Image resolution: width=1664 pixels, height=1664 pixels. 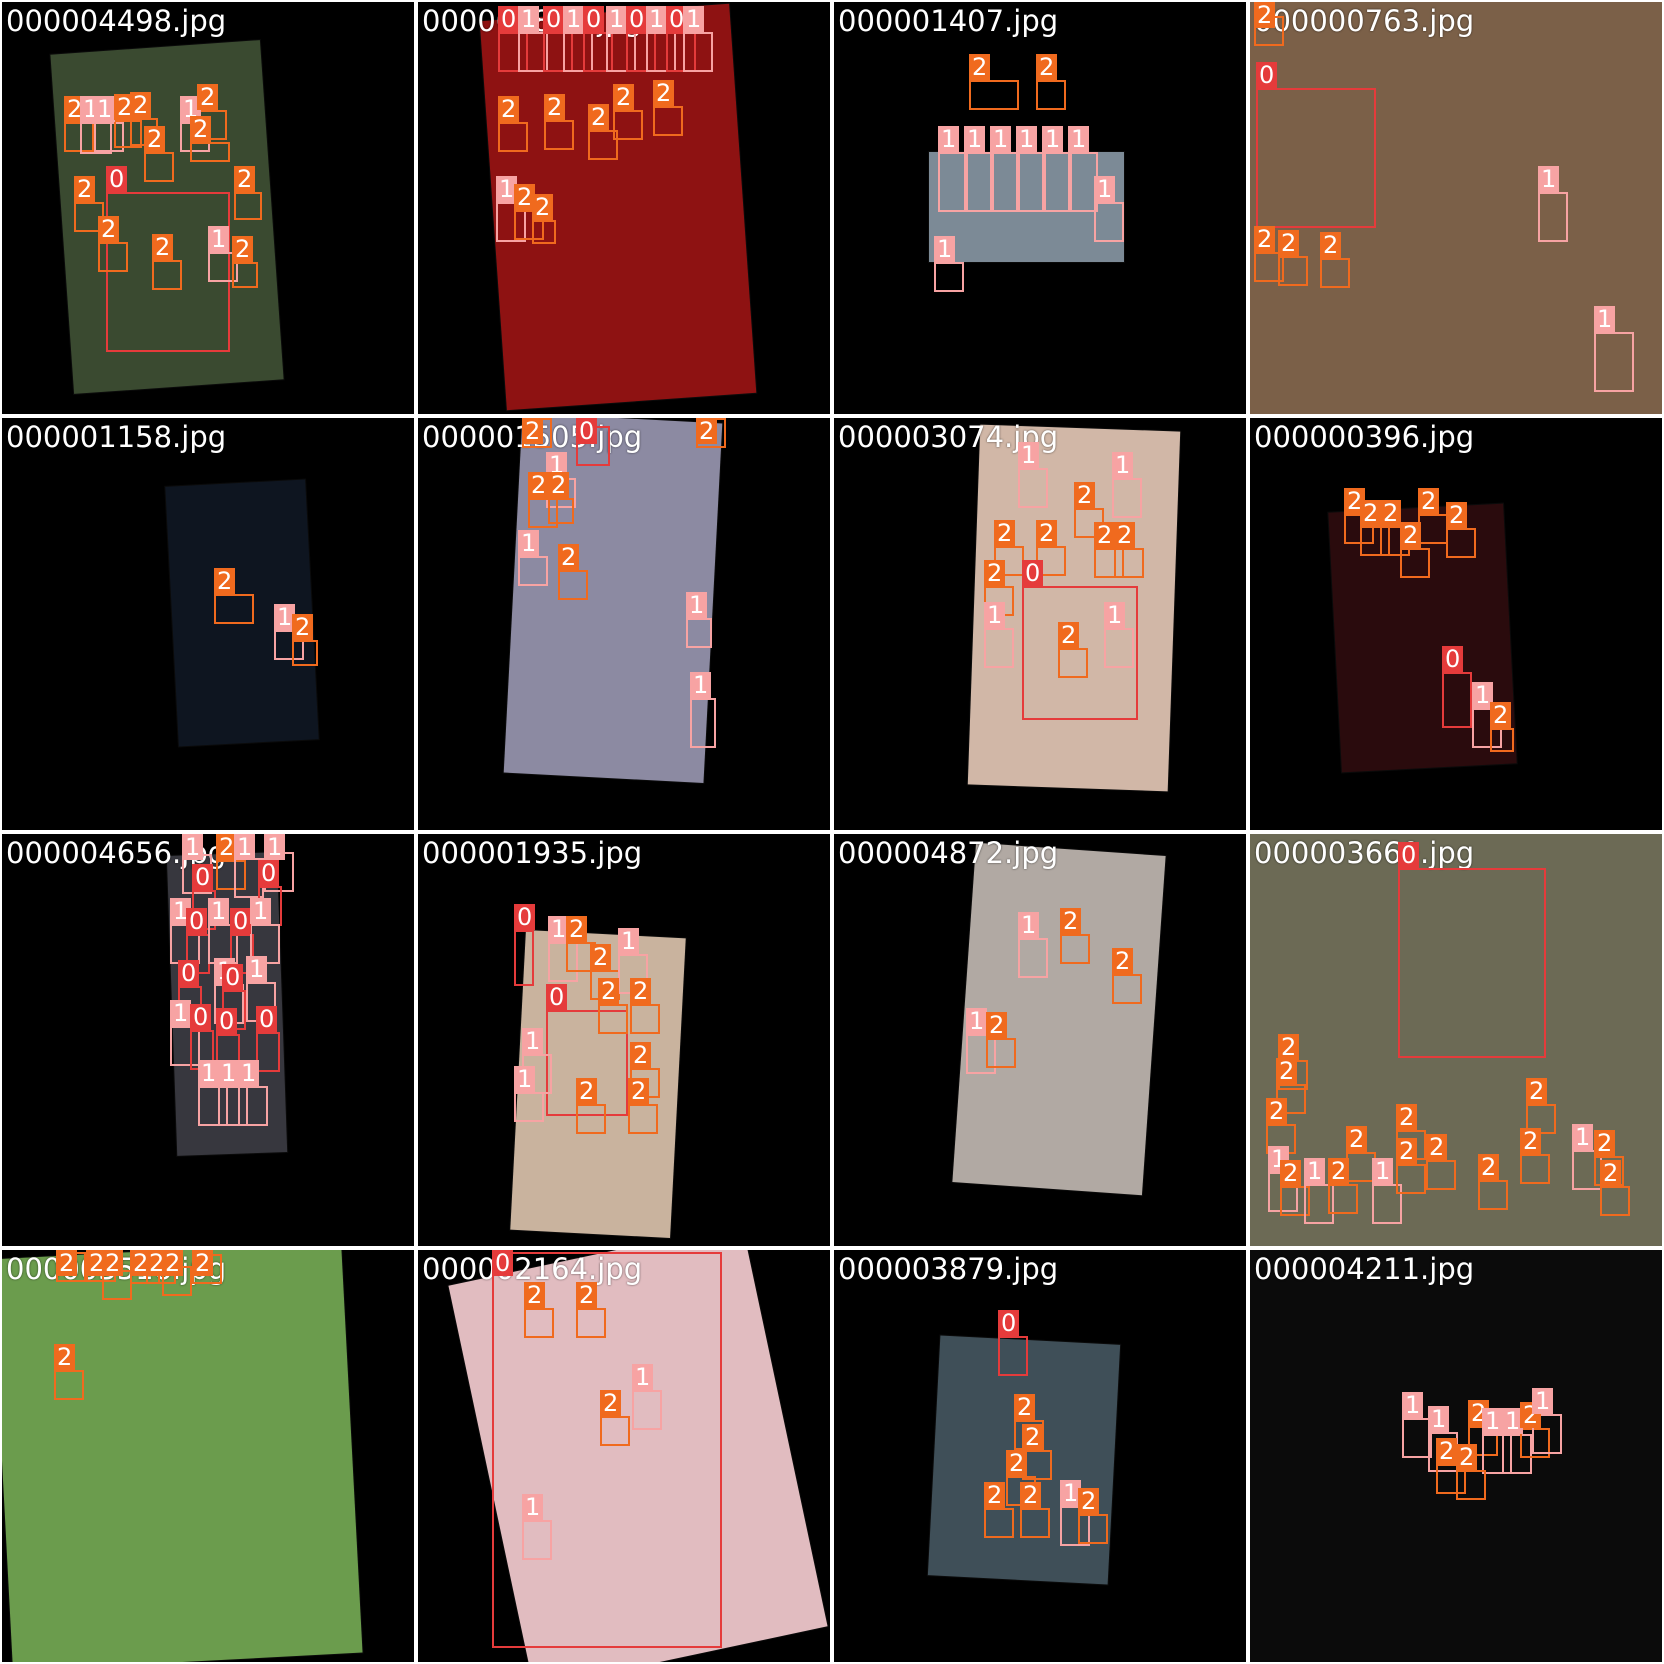 What do you see at coordinates (624, 1456) in the screenshot?
I see `image-tile: 000002164.jpg 0 2 2 1 2 1` at bounding box center [624, 1456].